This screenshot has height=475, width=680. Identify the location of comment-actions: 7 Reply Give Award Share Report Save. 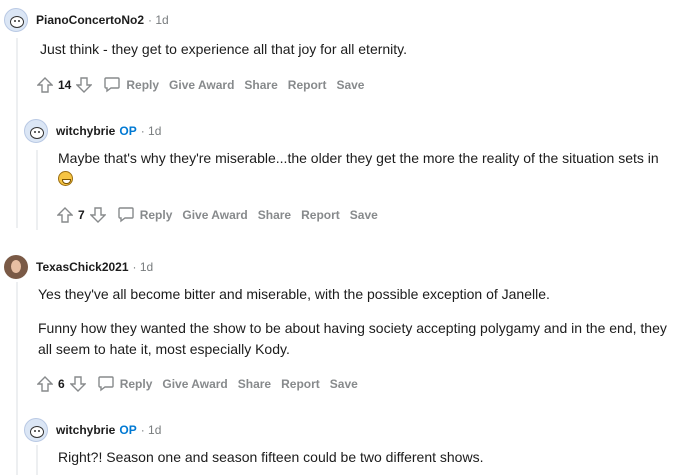
(366, 215).